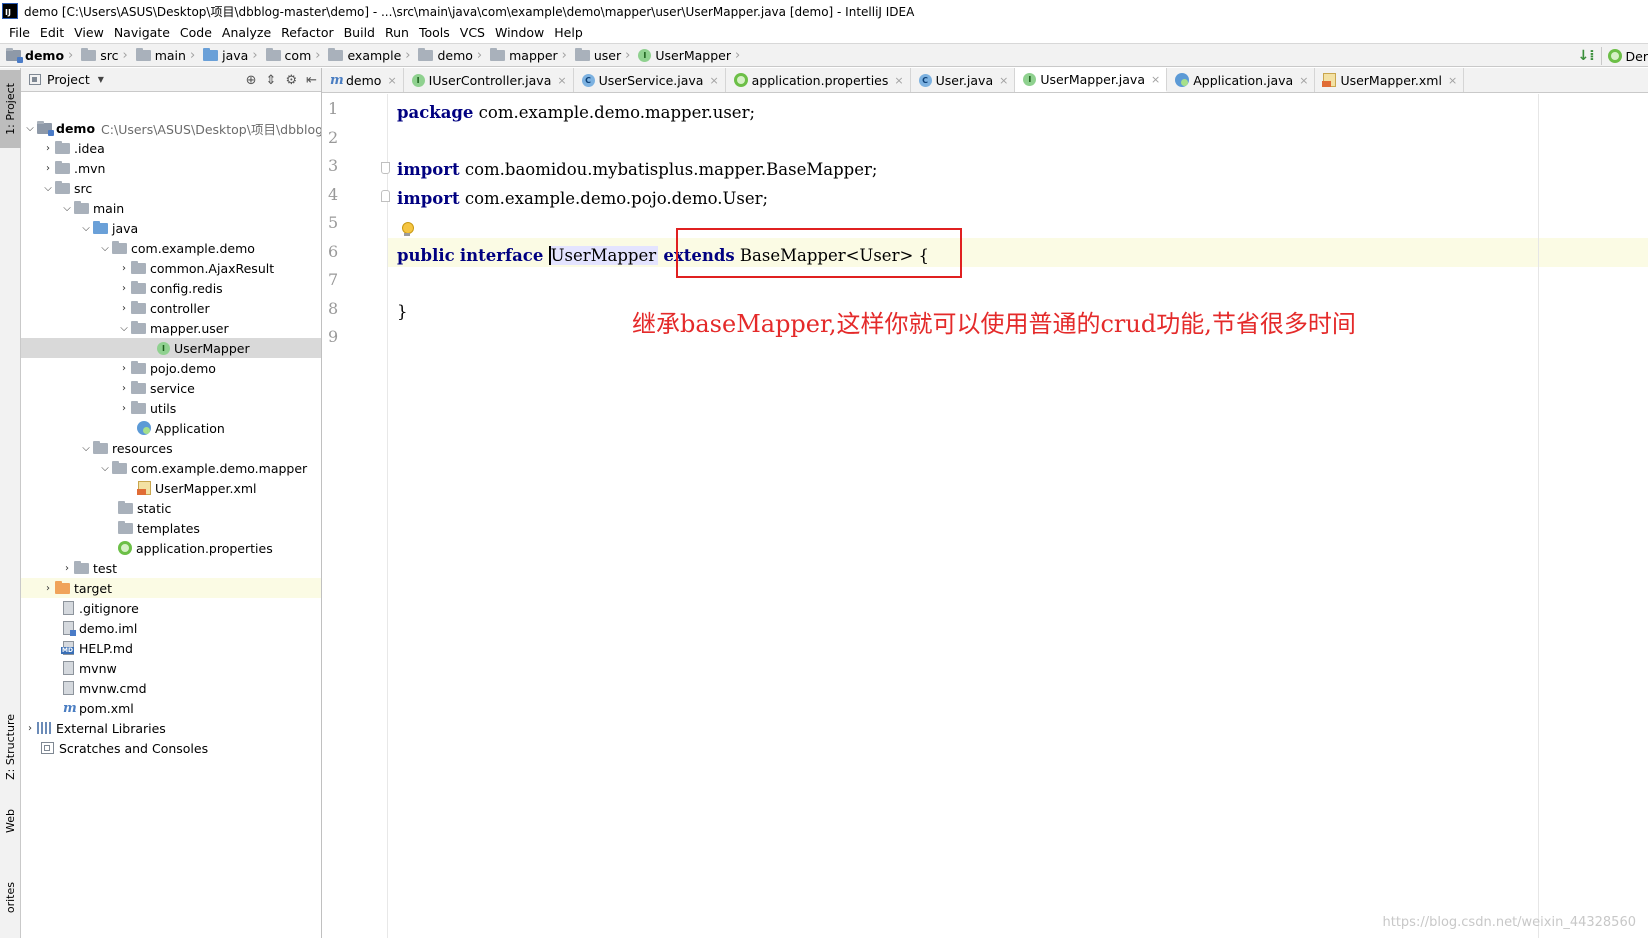 This screenshot has height=938, width=1648. Describe the element at coordinates (171, 188) in the screenshot. I see `tree-item-src: ⌵ src` at that location.